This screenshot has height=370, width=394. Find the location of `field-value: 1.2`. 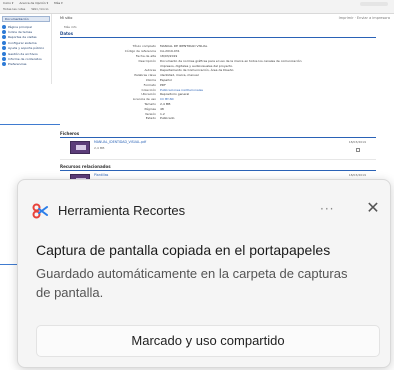

field-value: 1.2 is located at coordinates (162, 113).